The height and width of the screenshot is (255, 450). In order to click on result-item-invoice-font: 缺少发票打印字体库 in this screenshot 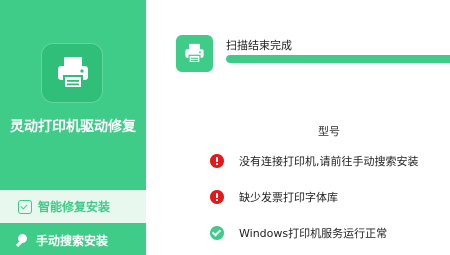, I will do `click(274, 197)`.